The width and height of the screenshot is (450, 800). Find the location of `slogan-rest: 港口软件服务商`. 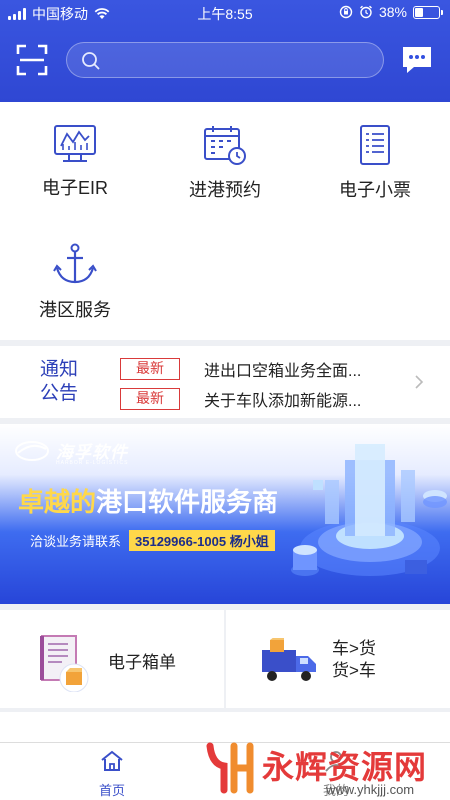

slogan-rest: 港口软件服务商 is located at coordinates (187, 502).